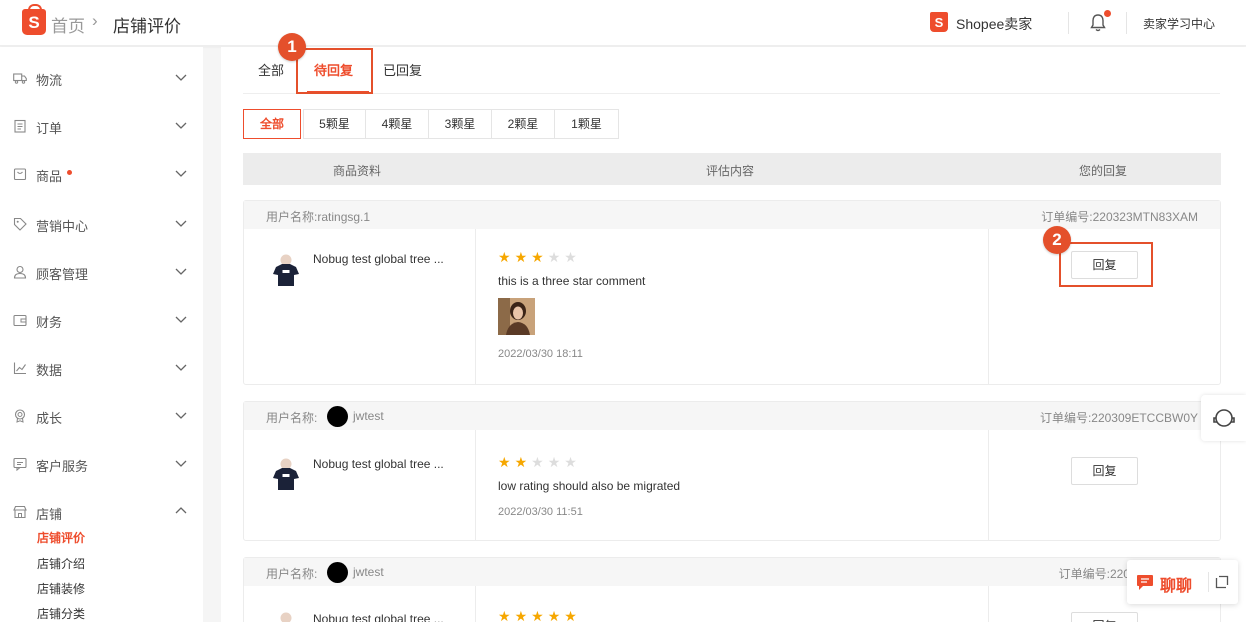 Image resolution: width=1246 pixels, height=622 pixels. I want to click on sidebar-item-finance: 财务, so click(101, 317).